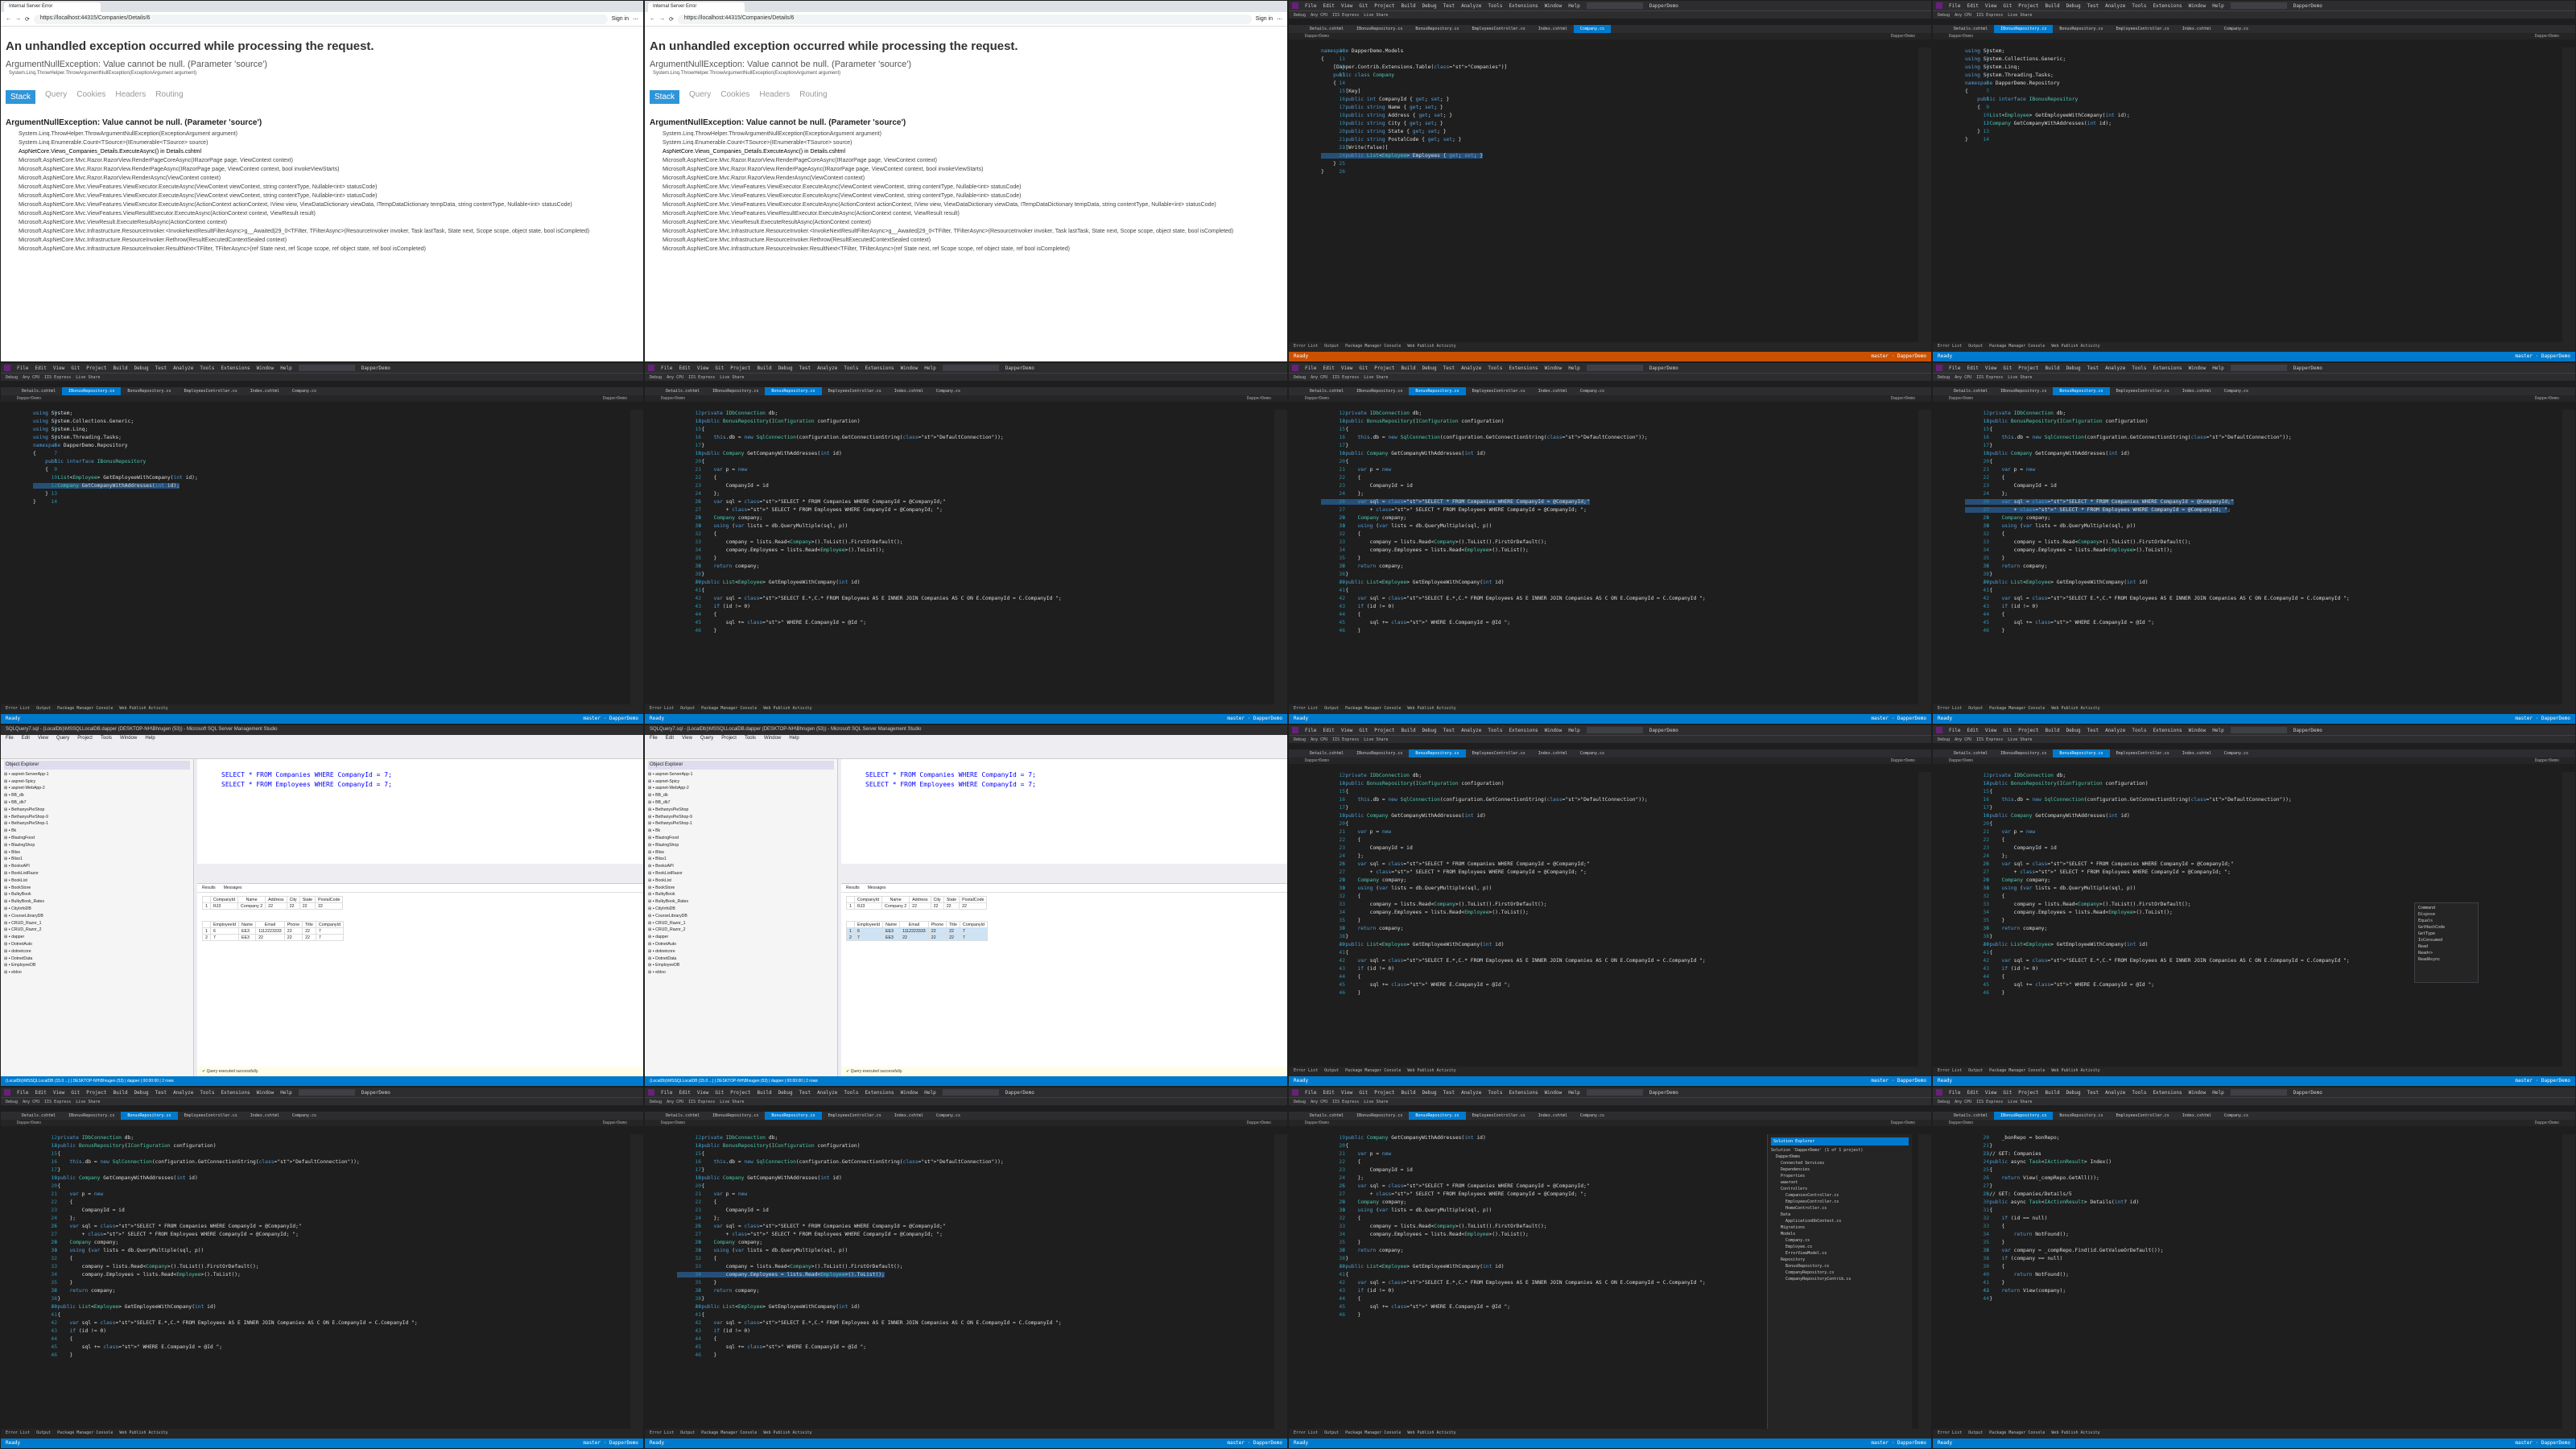 The image size is (2576, 1449). Describe the element at coordinates (97, 959) in the screenshot. I see `database-node: ⊞ ▪ DotnetData` at that location.